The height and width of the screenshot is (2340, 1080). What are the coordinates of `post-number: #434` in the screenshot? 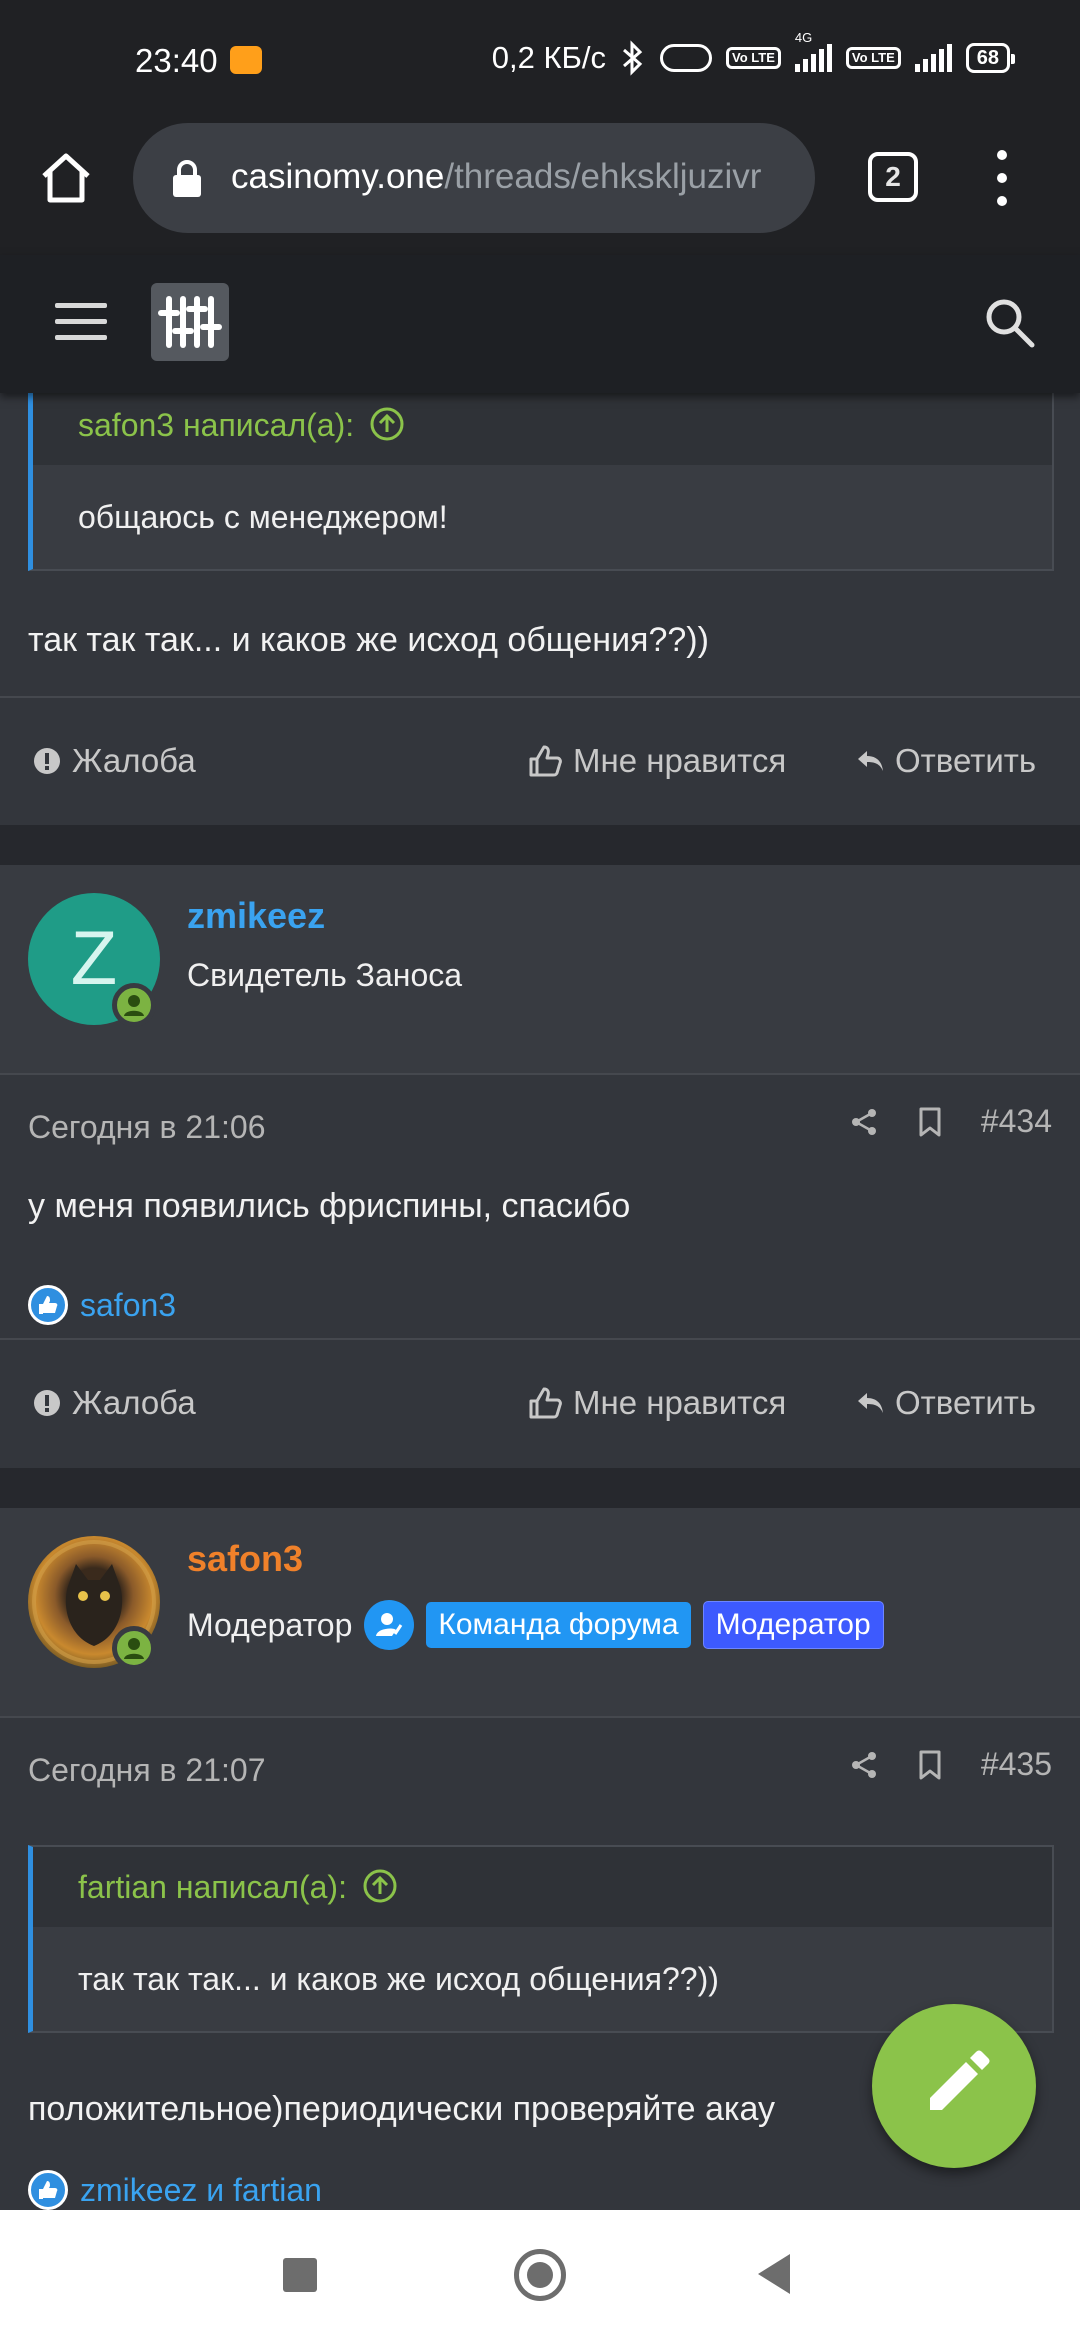 It's located at (1016, 1121).